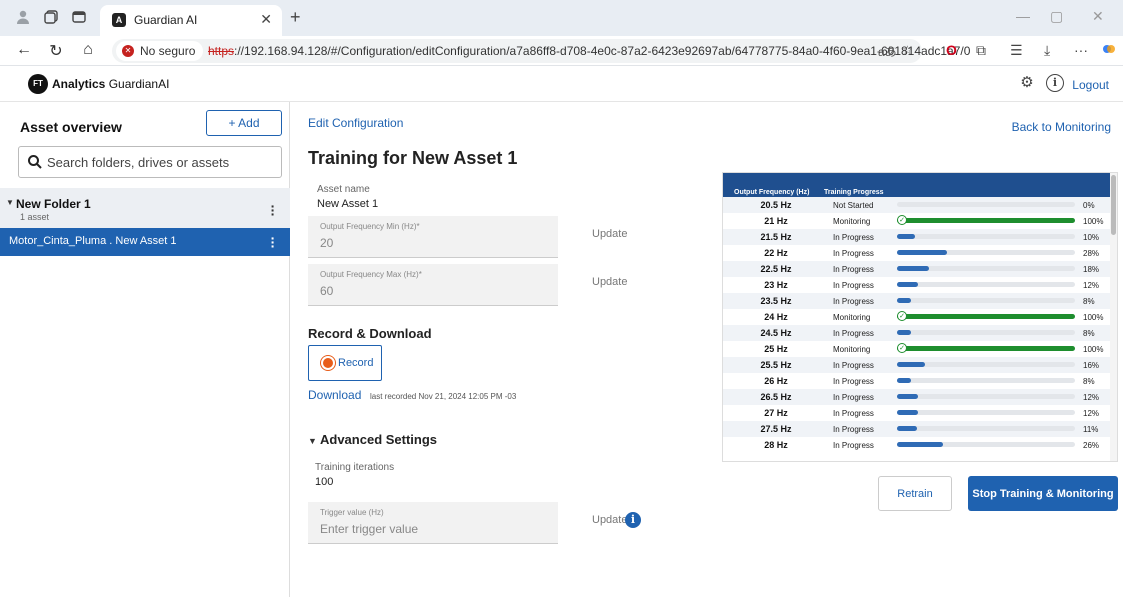 The width and height of the screenshot is (1123, 597). Describe the element at coordinates (951, 50) in the screenshot. I see `opera-icon: O` at that location.